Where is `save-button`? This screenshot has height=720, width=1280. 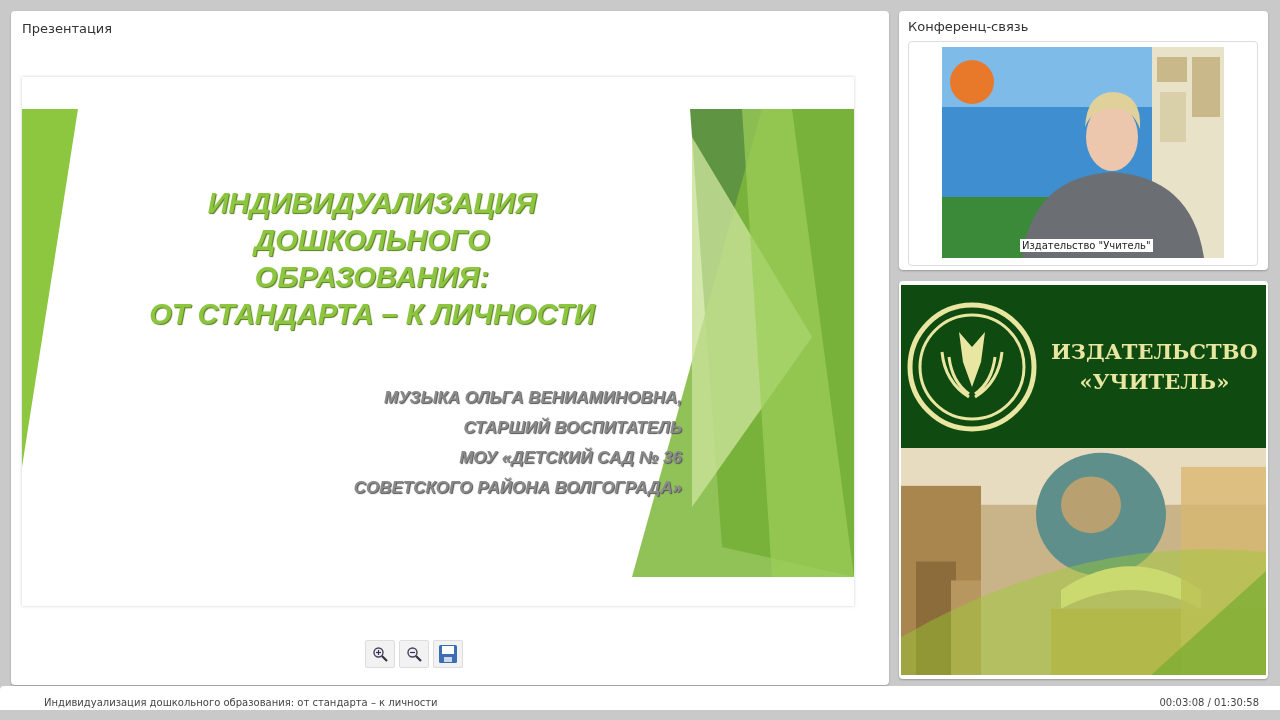
save-button is located at coordinates (448, 654).